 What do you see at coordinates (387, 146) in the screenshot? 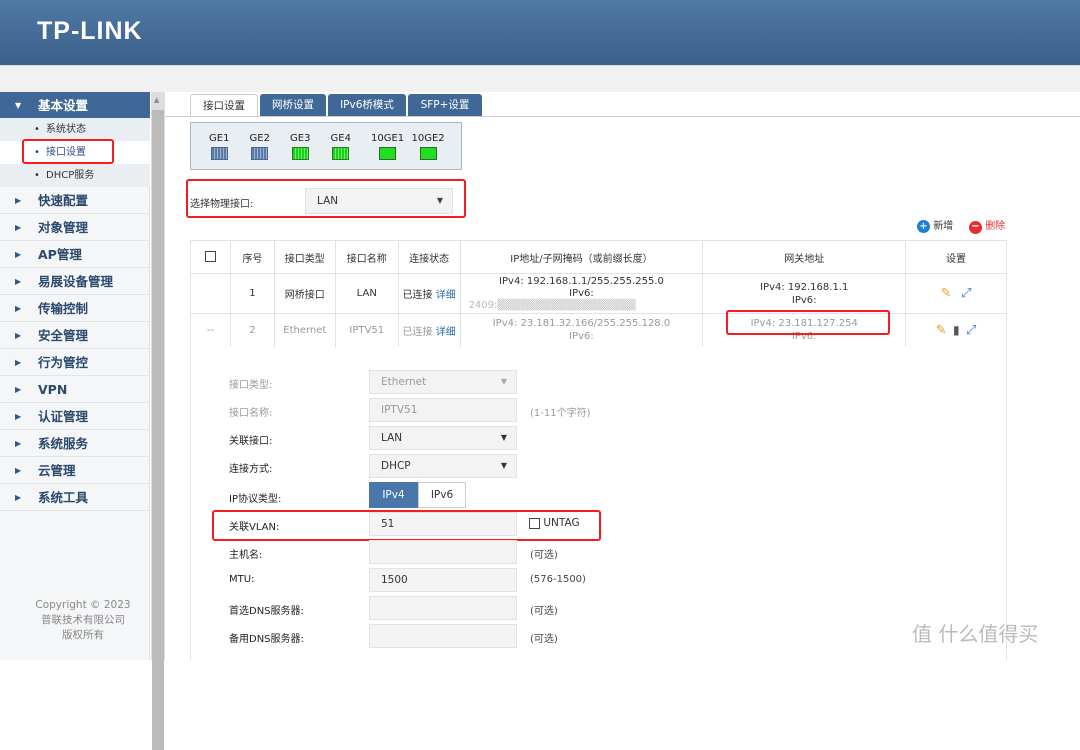
I see `port-10ge1: 10GE1` at bounding box center [387, 146].